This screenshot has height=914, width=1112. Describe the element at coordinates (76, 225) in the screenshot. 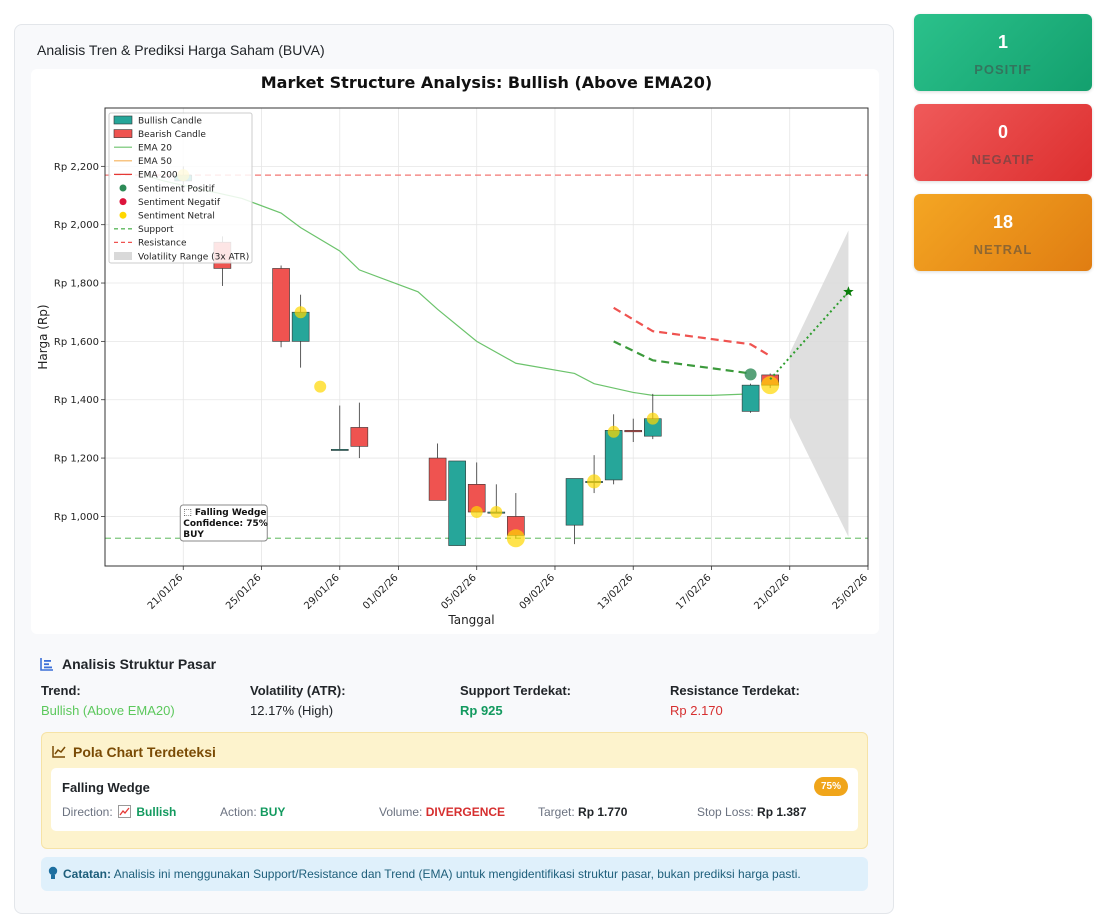

I see `y-tick-label: Rp 2,000` at that location.